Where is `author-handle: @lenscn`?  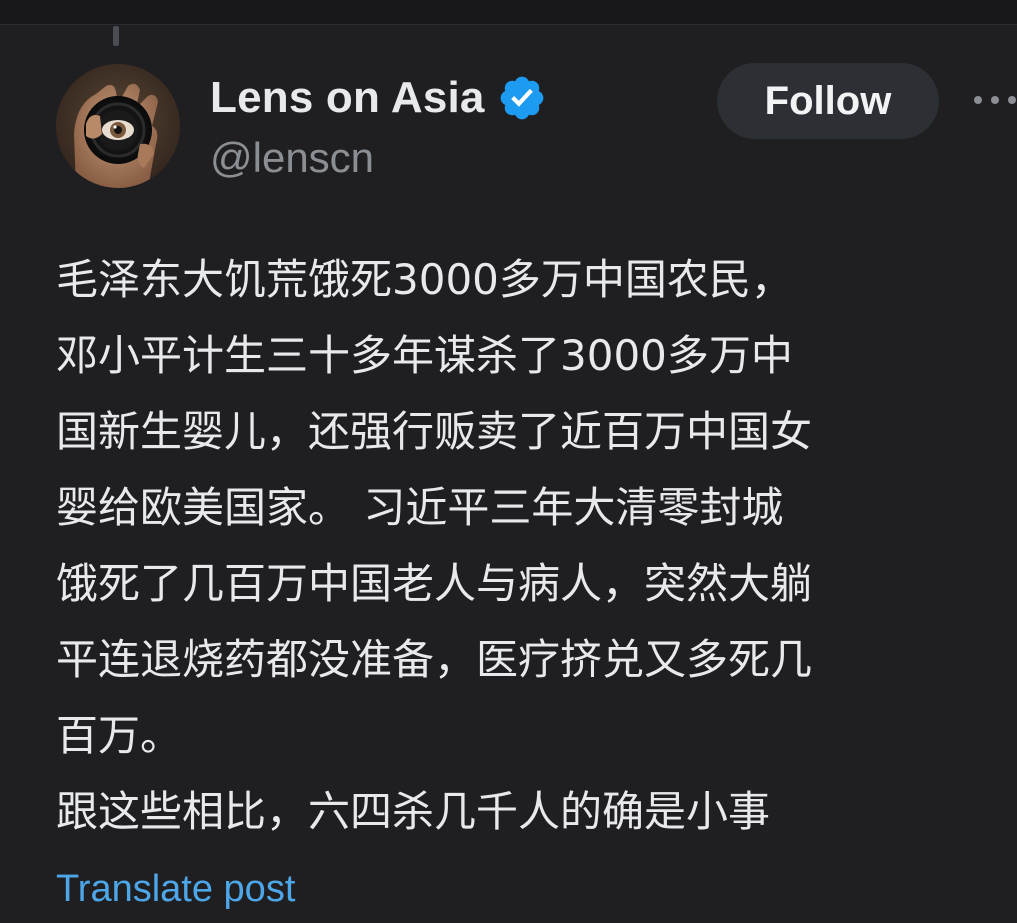 author-handle: @lenscn is located at coordinates (378, 158).